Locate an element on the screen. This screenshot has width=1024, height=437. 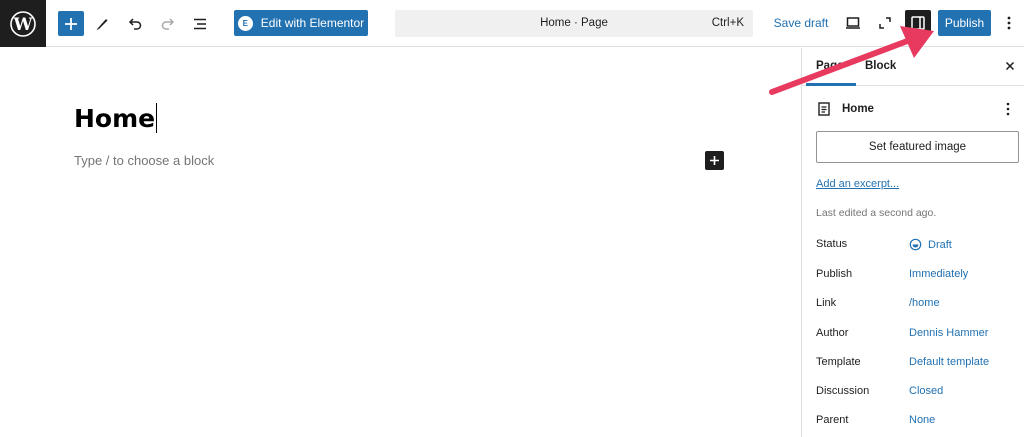
meta-row-publish: Publish Immediately is located at coordinates (918, 276).